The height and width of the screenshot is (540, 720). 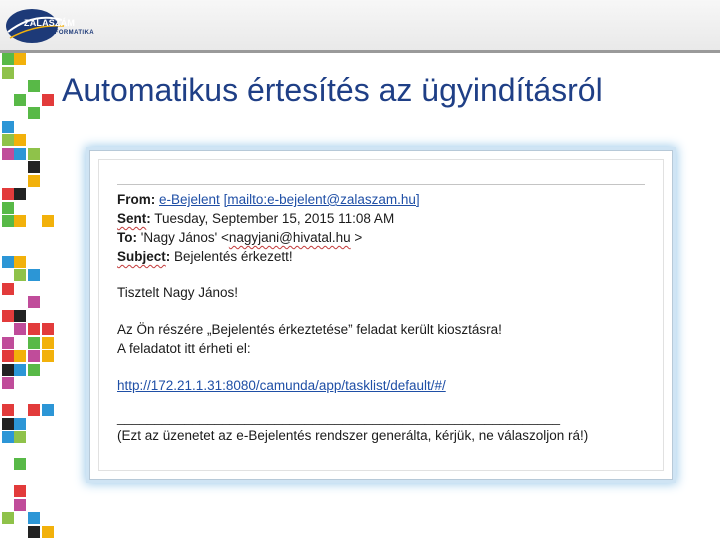 I want to click on sent-value: Tuesday, September 15, 2015 11:08 AM, so click(x=274, y=218).